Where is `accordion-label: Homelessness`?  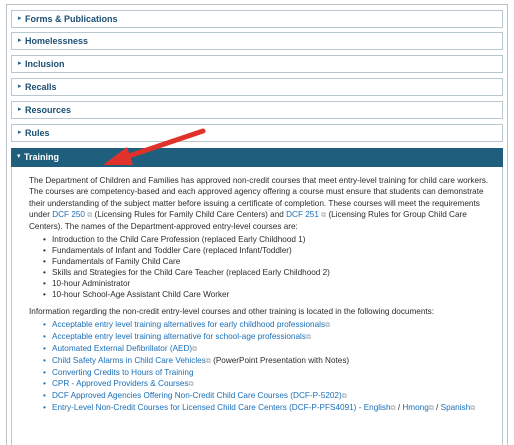 accordion-label: Homelessness is located at coordinates (57, 41).